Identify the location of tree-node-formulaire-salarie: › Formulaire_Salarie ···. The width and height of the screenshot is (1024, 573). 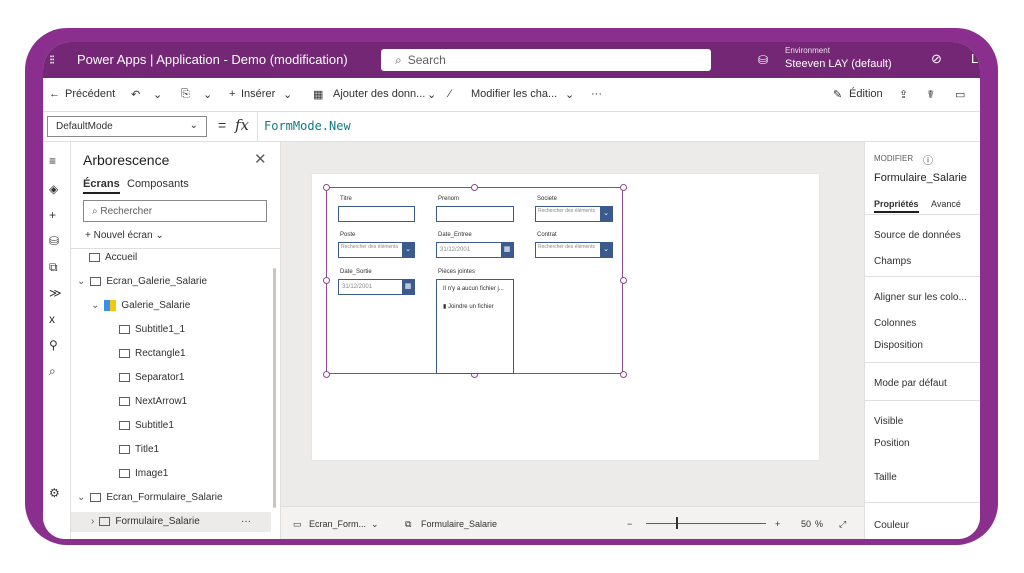
(171, 522).